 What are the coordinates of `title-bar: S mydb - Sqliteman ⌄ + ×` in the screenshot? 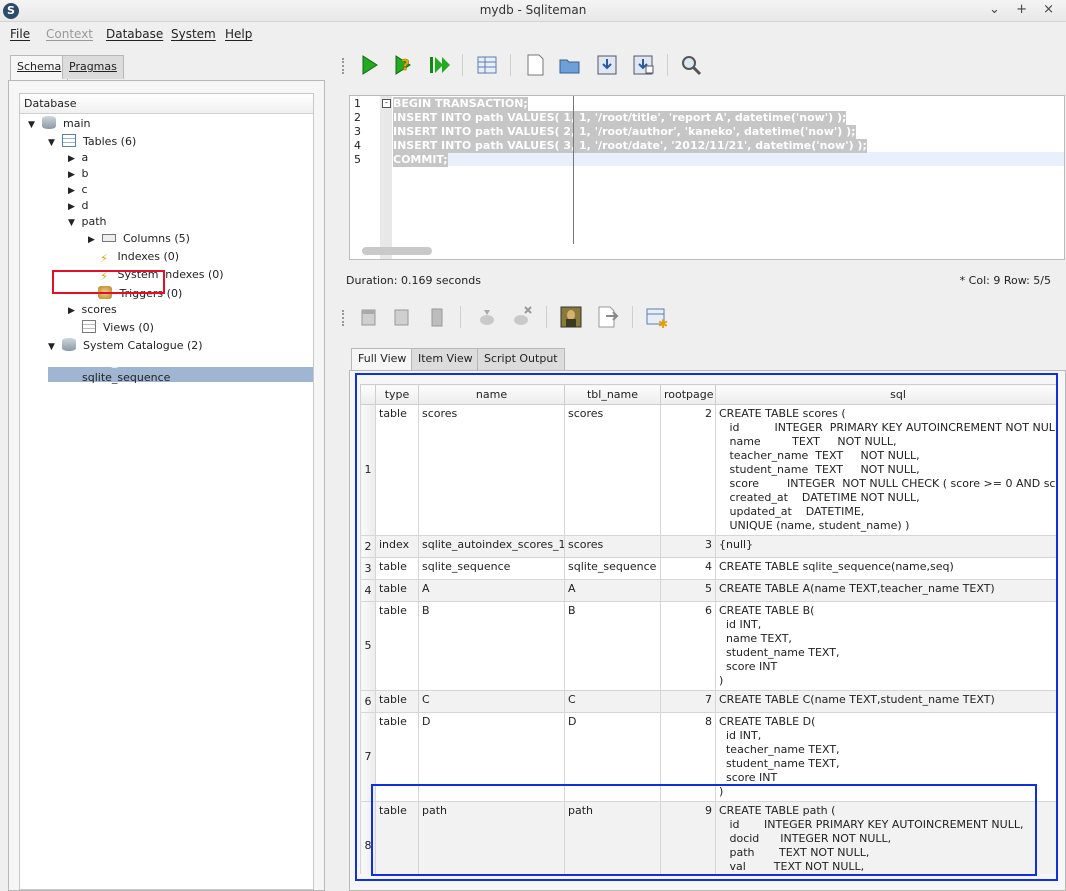 It's located at (533, 11).